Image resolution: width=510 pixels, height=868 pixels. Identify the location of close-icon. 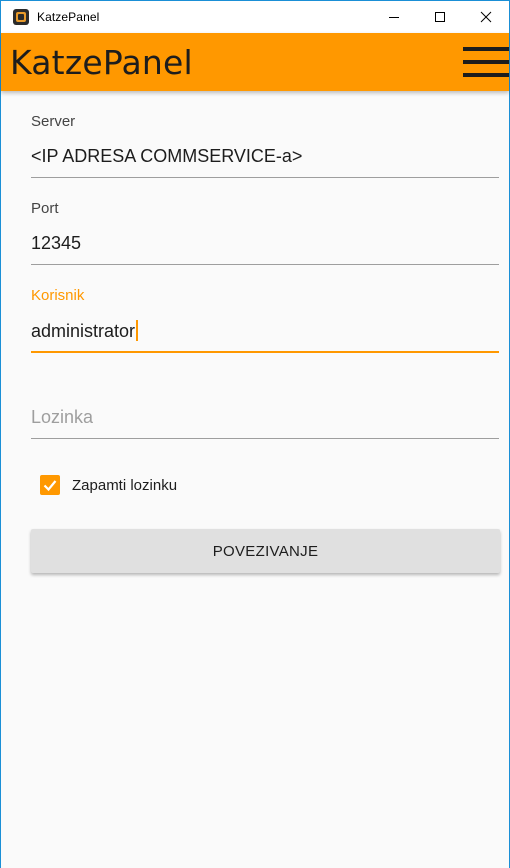
(486, 17).